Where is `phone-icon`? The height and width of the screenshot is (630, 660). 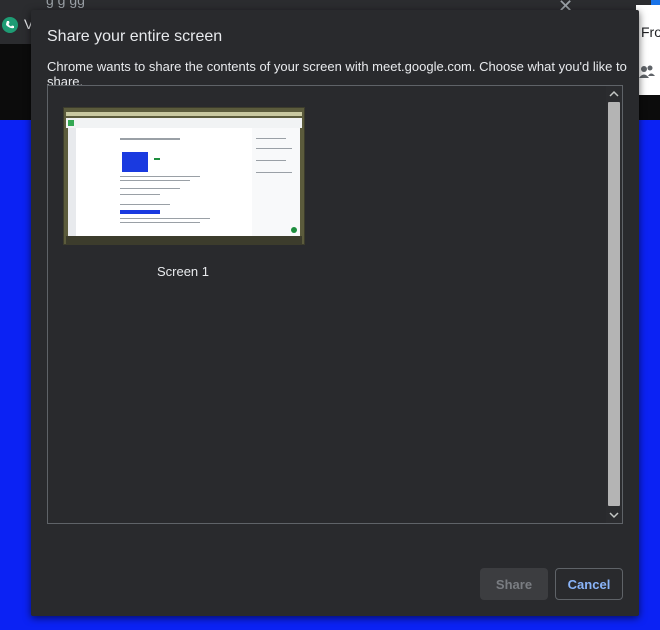 phone-icon is located at coordinates (10, 25).